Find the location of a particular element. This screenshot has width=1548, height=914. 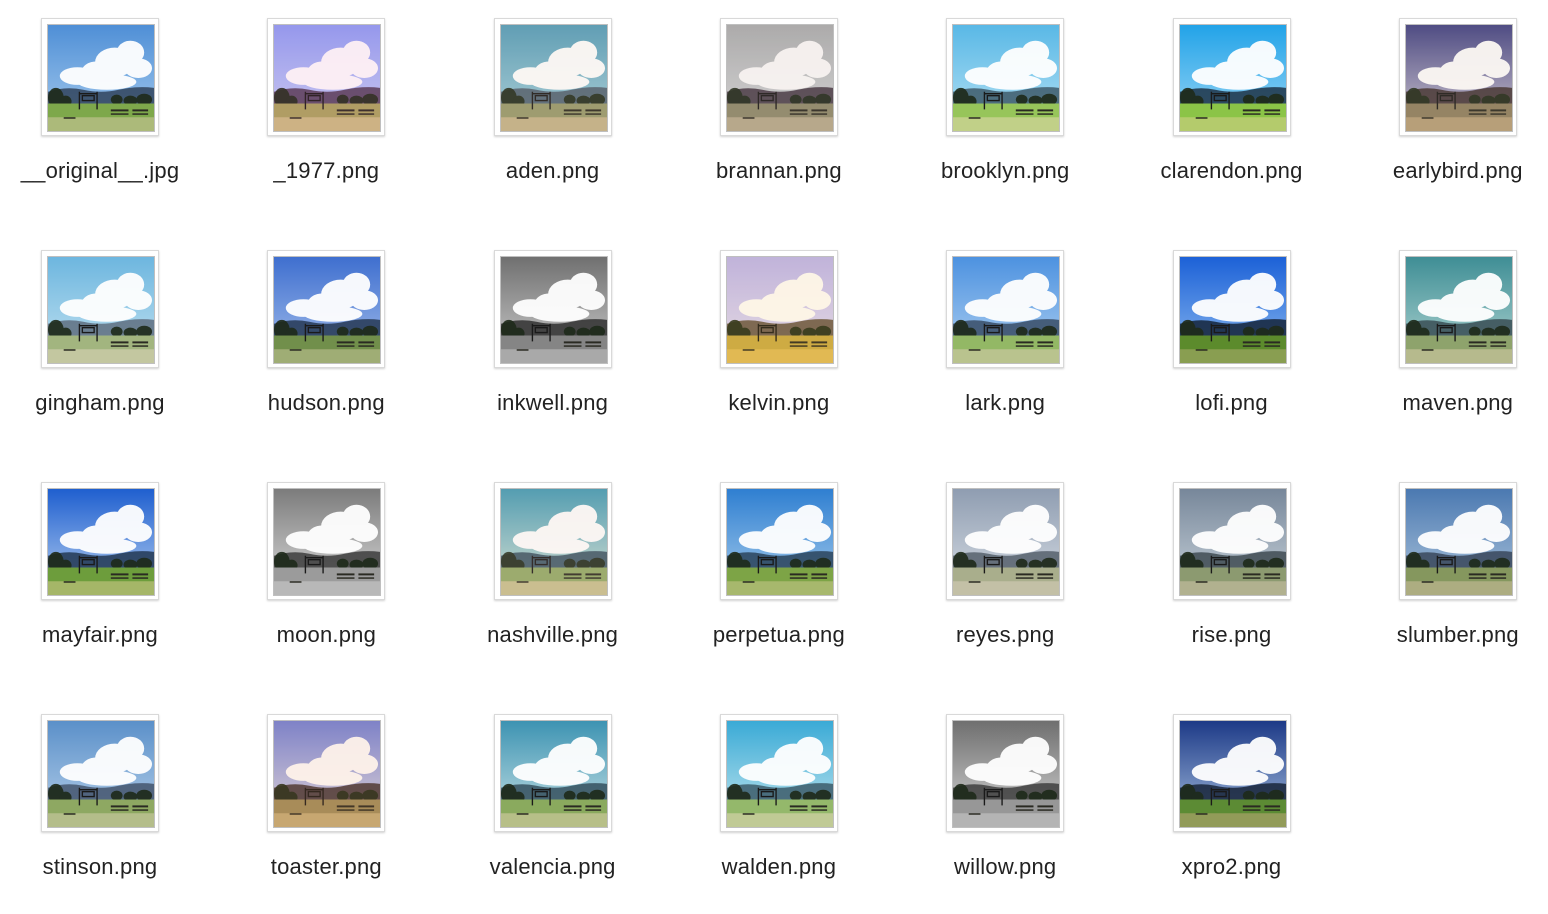

file-name-label: hudson.png is located at coordinates (326, 403).